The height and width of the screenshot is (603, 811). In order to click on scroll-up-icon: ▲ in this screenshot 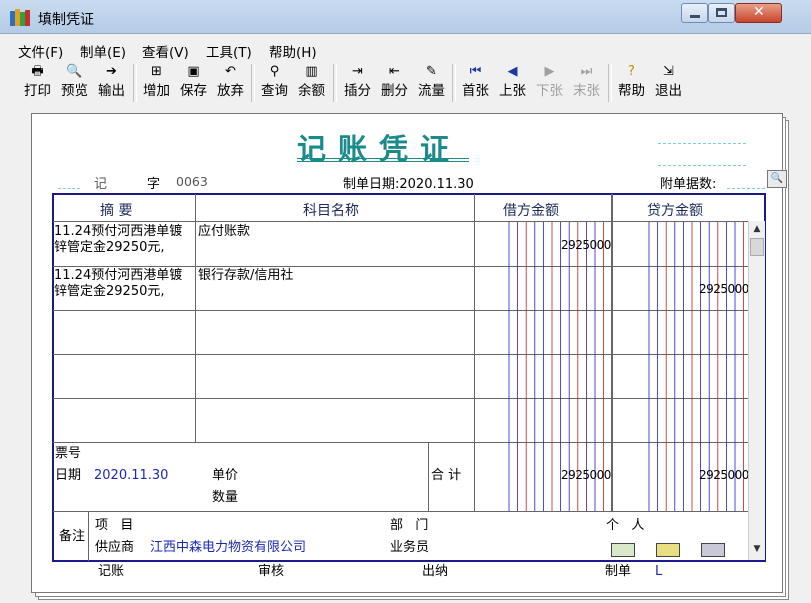, I will do `click(757, 229)`.